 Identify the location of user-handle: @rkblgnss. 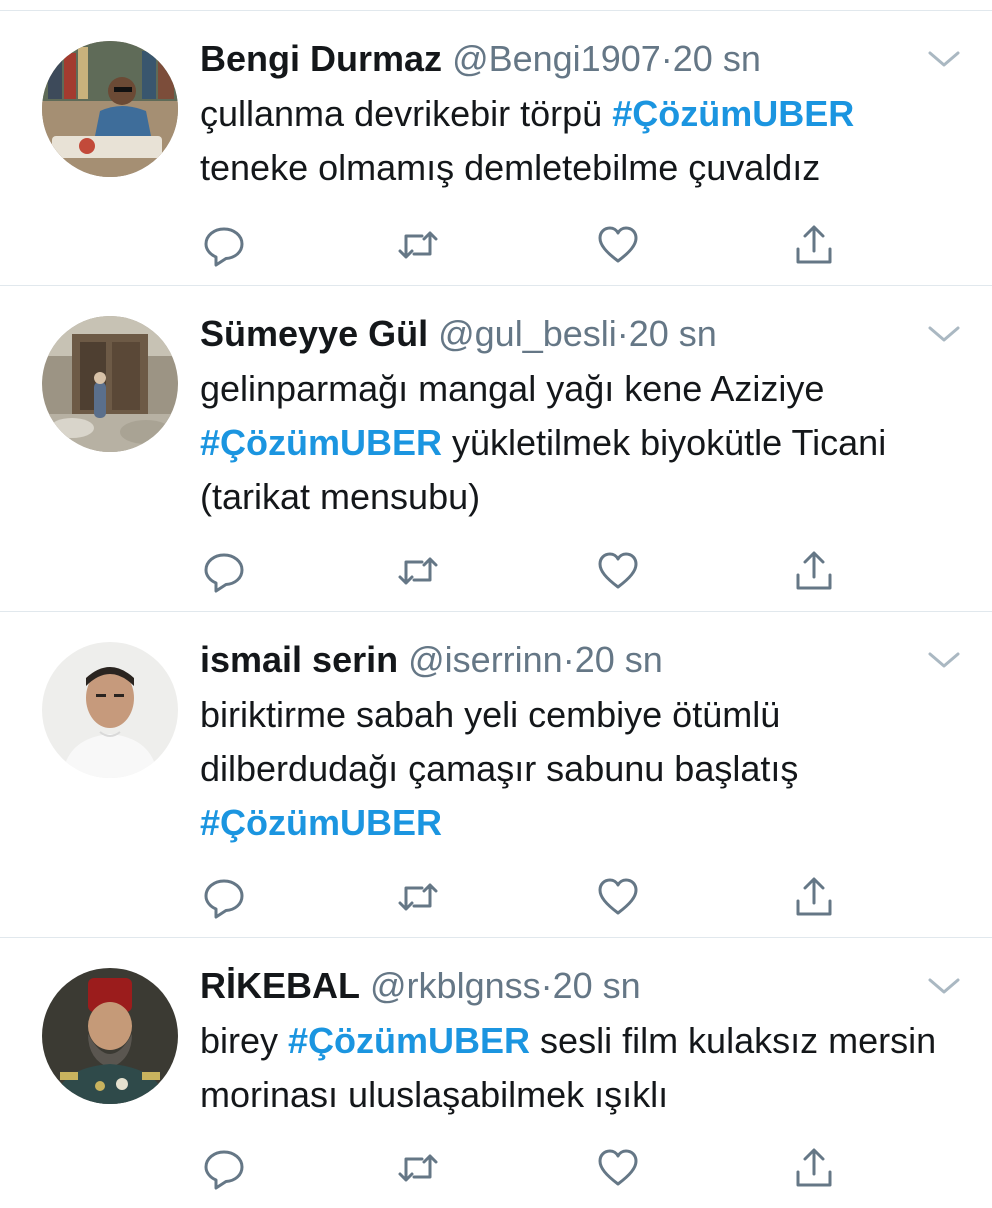
(455, 985).